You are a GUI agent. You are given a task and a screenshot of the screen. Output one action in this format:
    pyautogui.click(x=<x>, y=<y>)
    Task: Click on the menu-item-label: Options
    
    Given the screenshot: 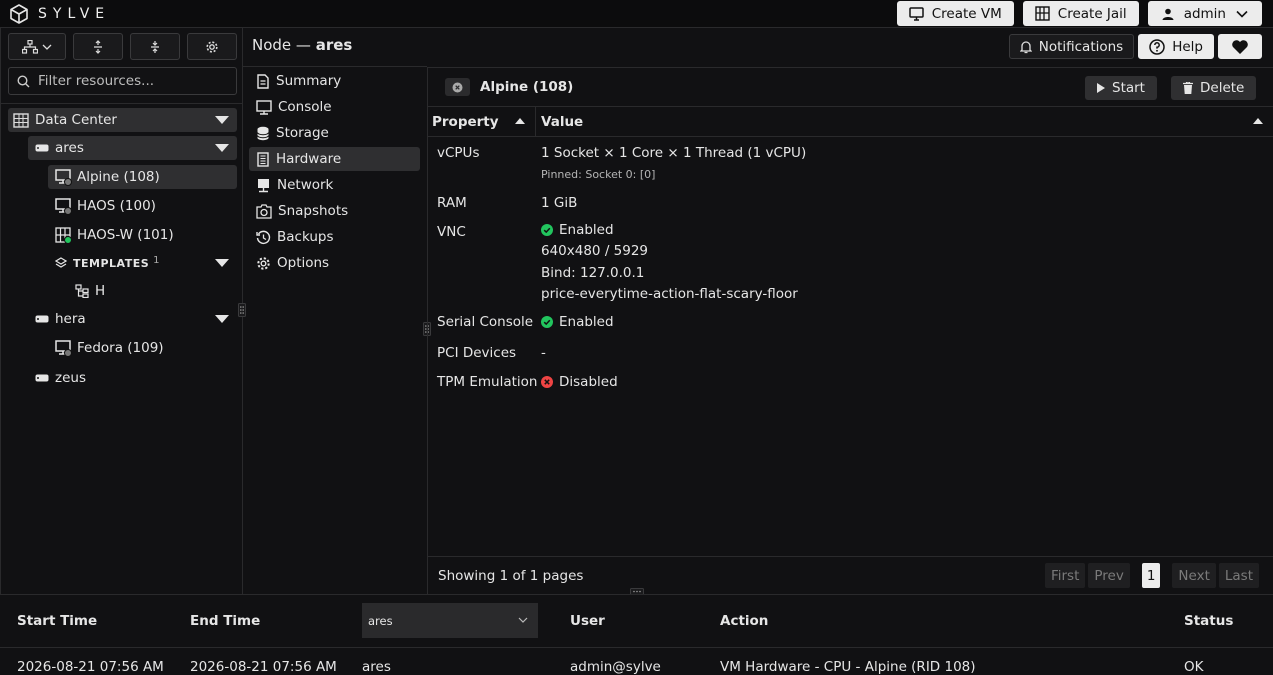 What is the action you would take?
    pyautogui.click(x=303, y=263)
    